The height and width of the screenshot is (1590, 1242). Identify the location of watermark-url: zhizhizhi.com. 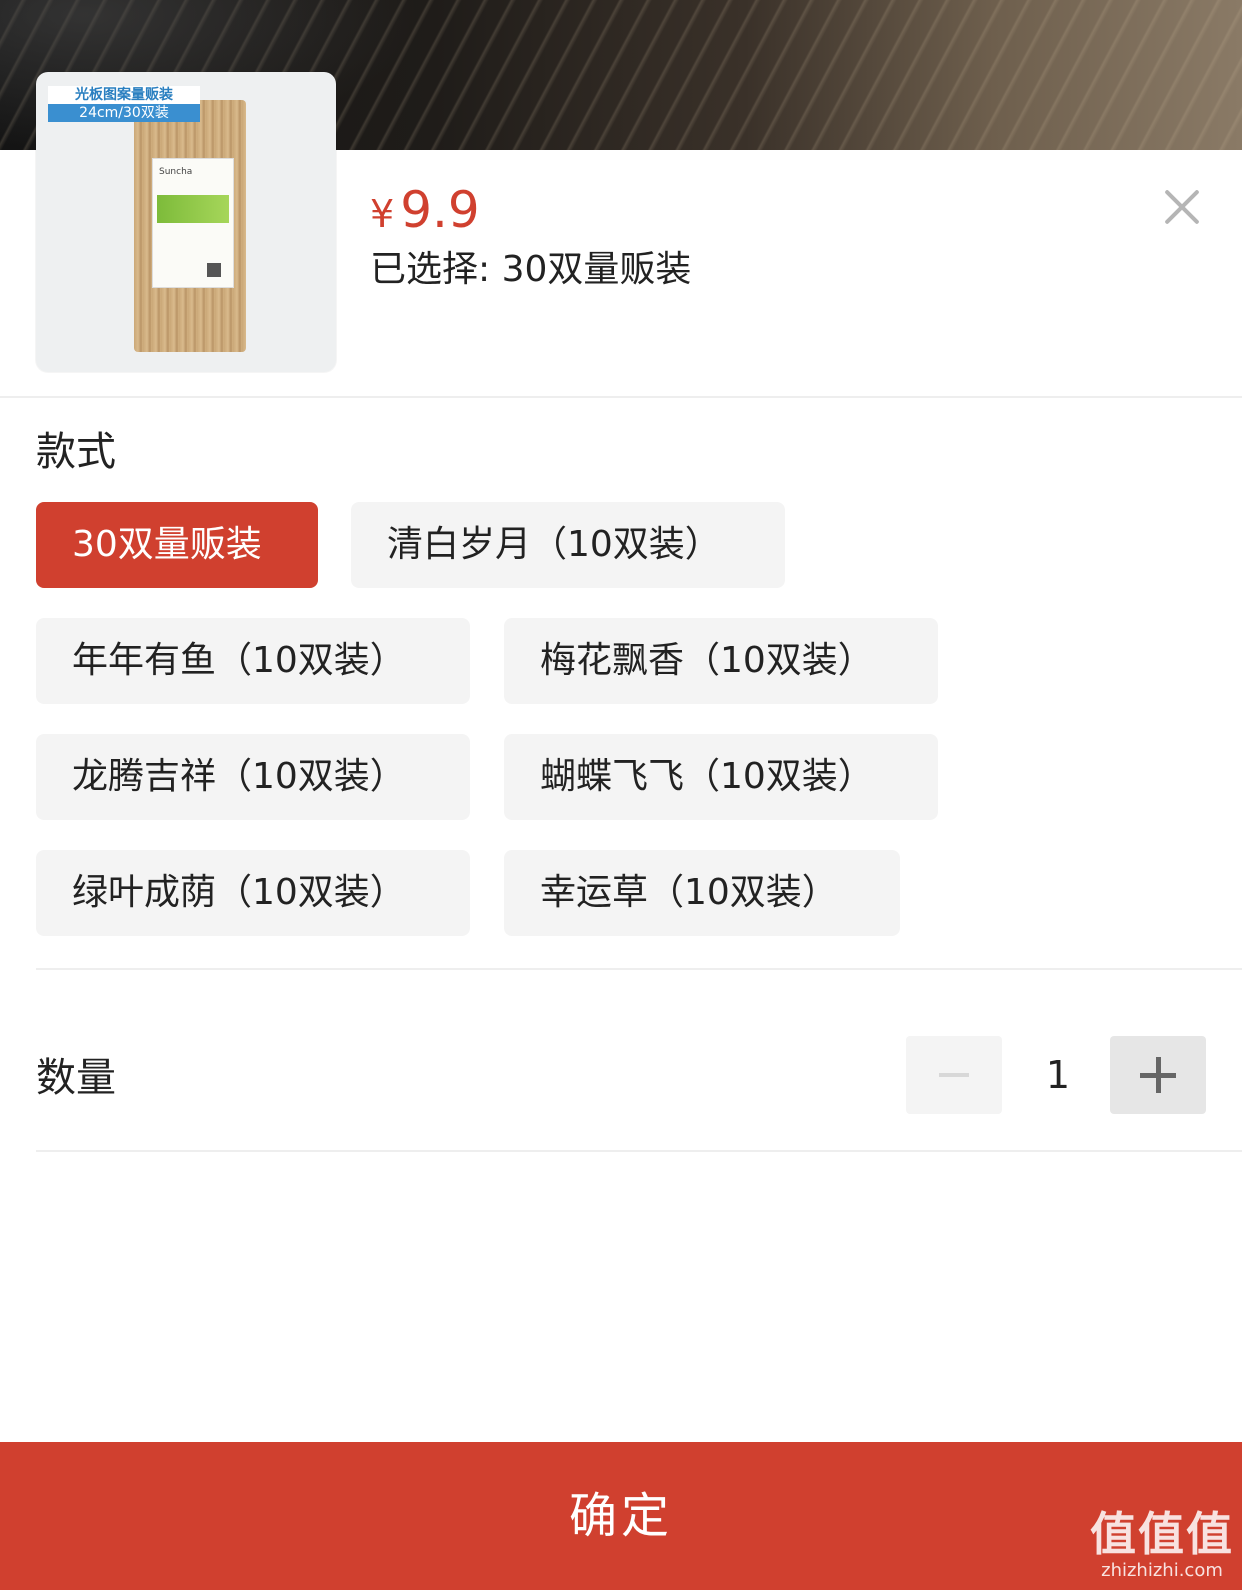
(1162, 1570).